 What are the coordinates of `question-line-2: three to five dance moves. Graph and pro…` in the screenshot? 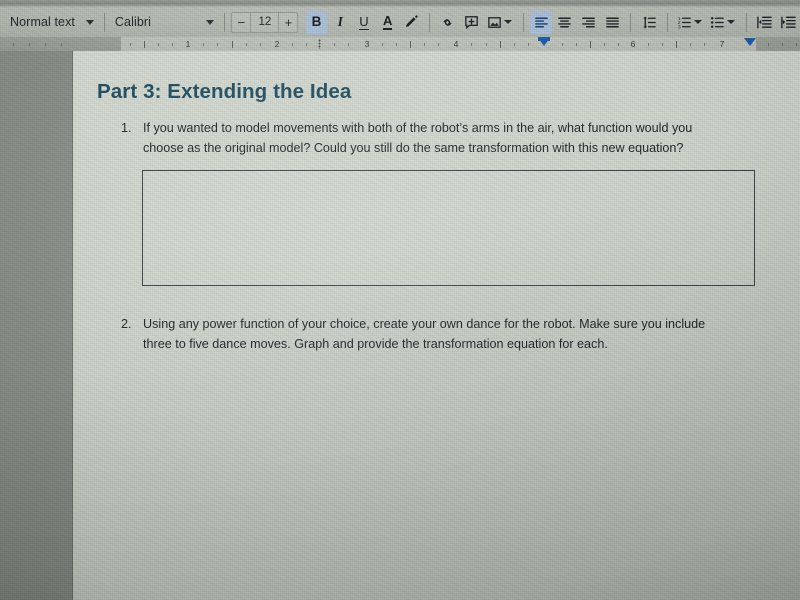 It's located at (375, 344).